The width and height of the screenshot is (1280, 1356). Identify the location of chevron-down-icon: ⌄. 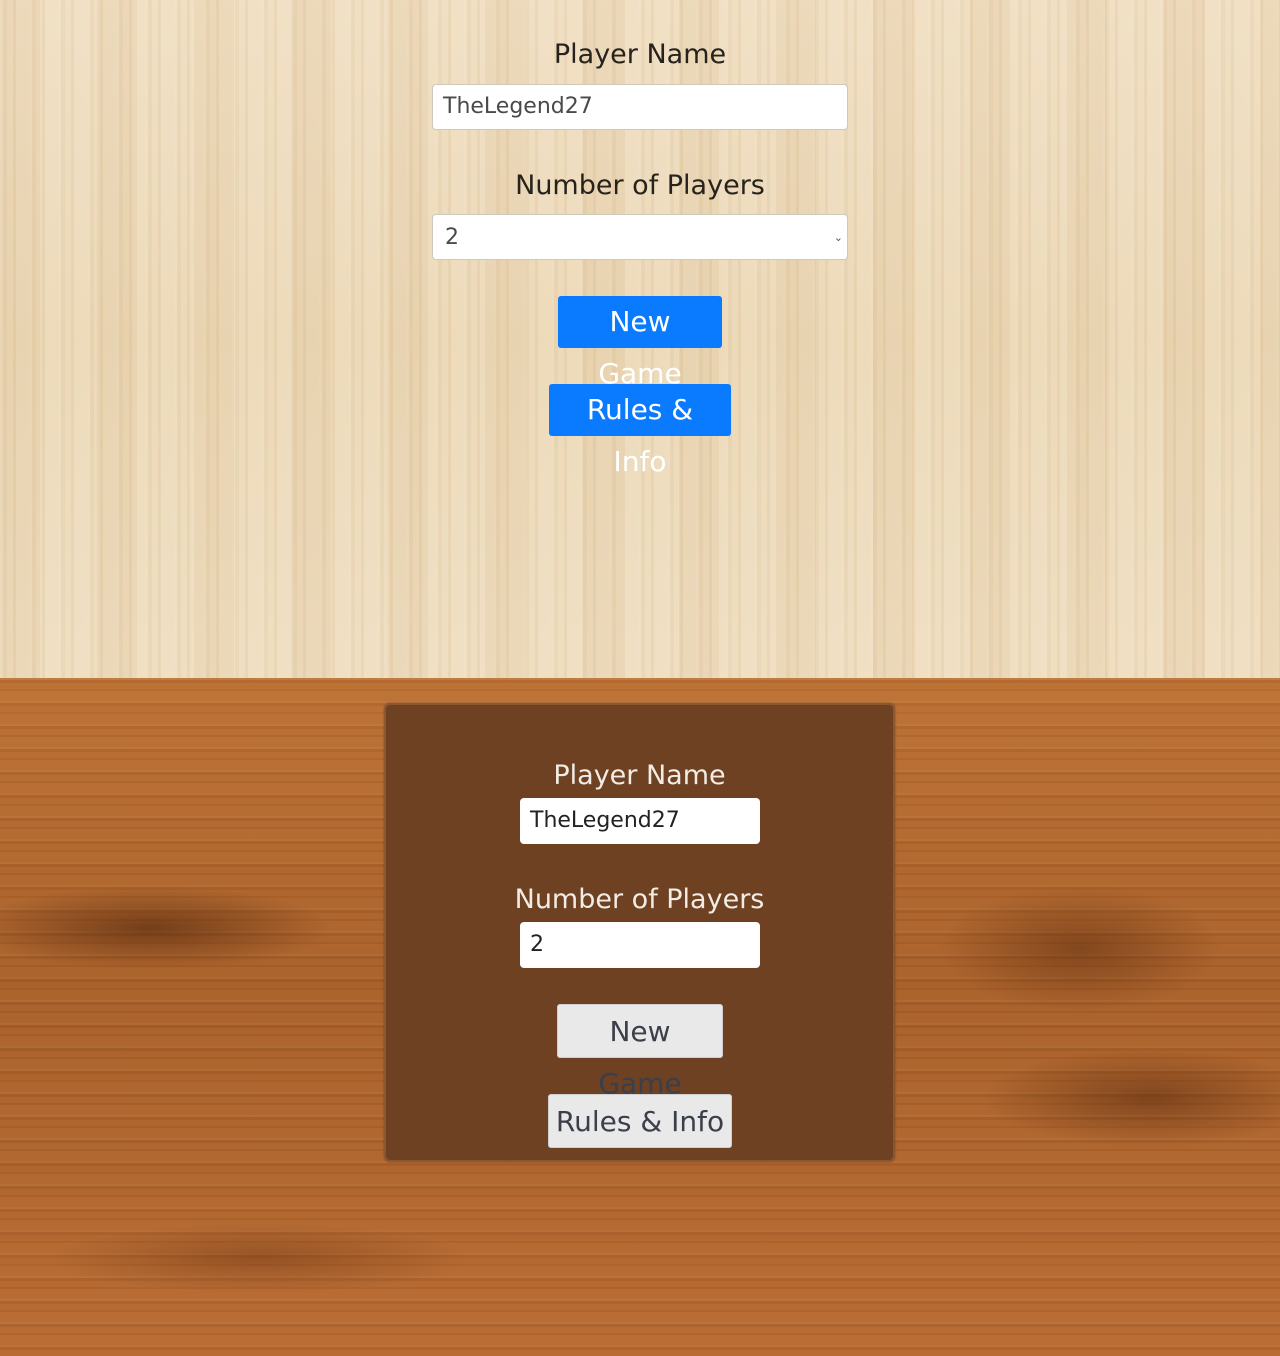
(838, 237).